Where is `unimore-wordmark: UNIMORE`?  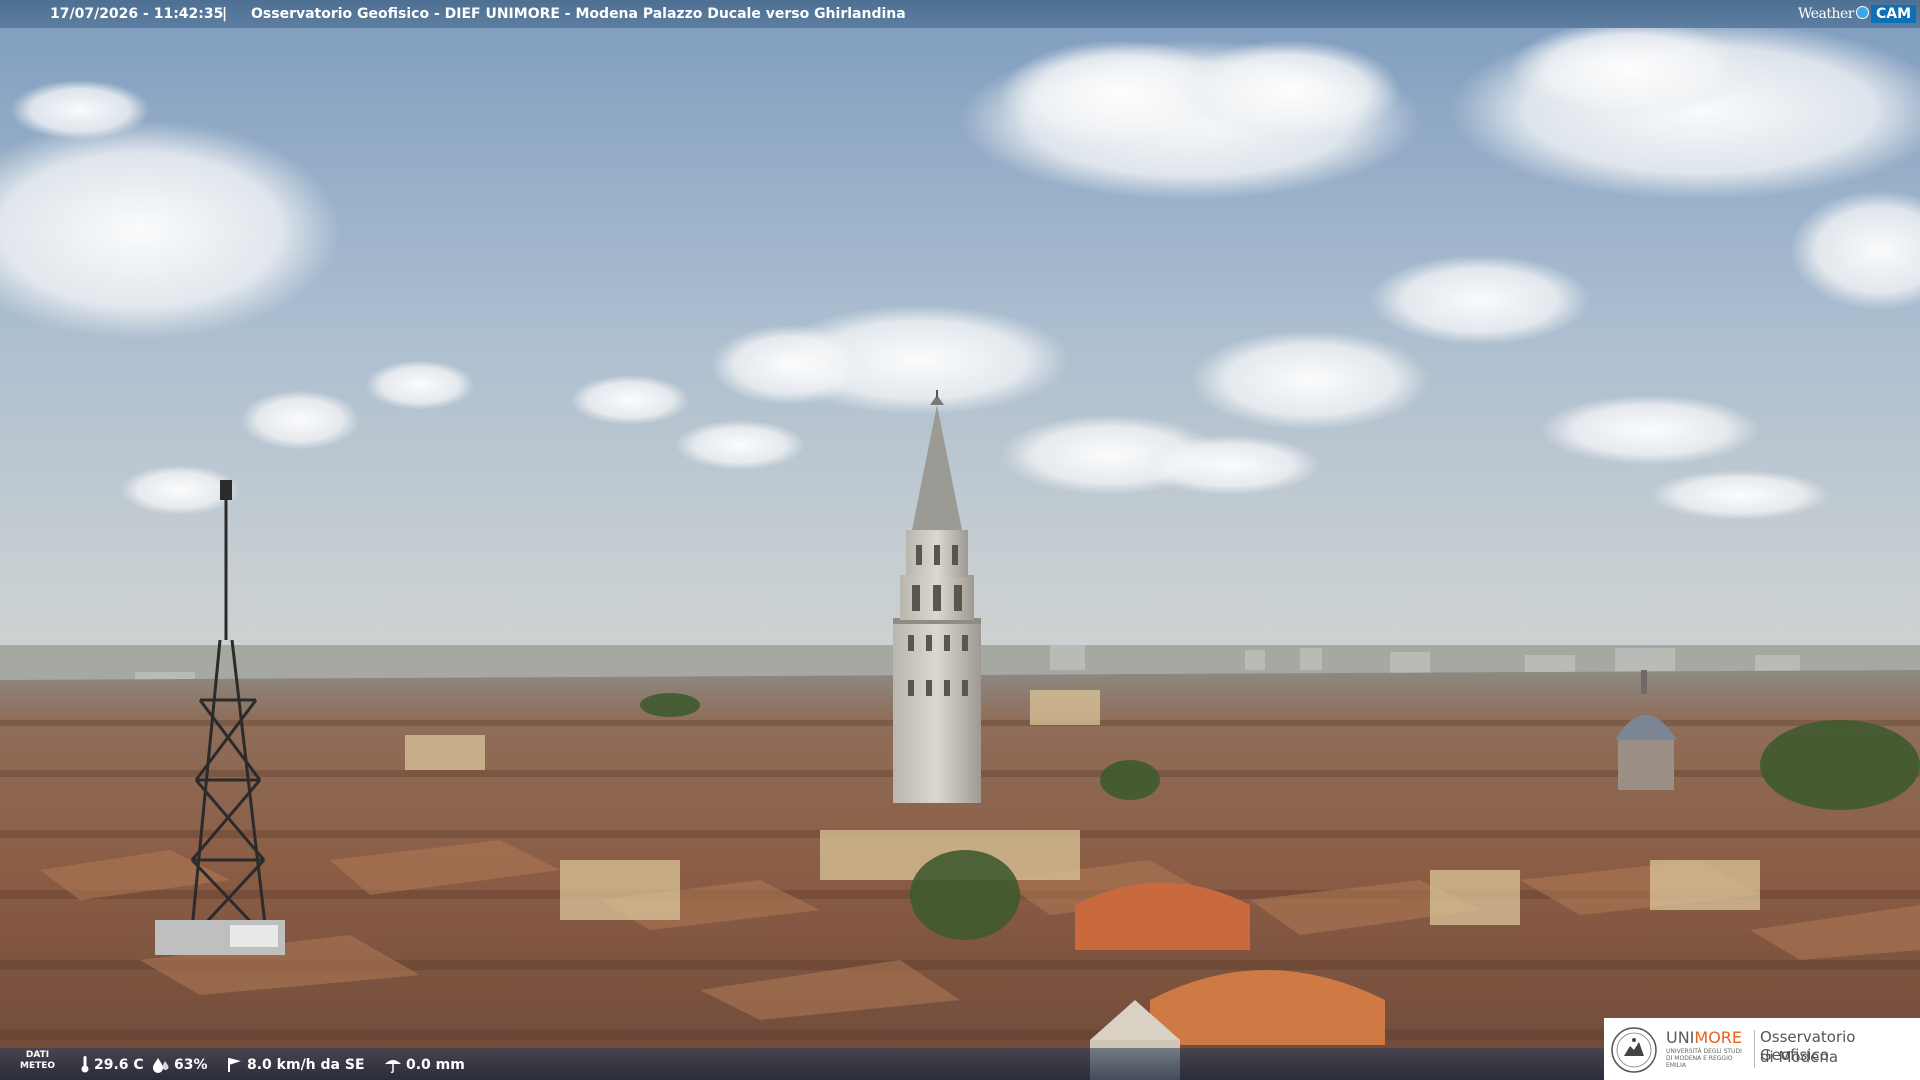
unimore-wordmark: UNIMORE is located at coordinates (1704, 1037).